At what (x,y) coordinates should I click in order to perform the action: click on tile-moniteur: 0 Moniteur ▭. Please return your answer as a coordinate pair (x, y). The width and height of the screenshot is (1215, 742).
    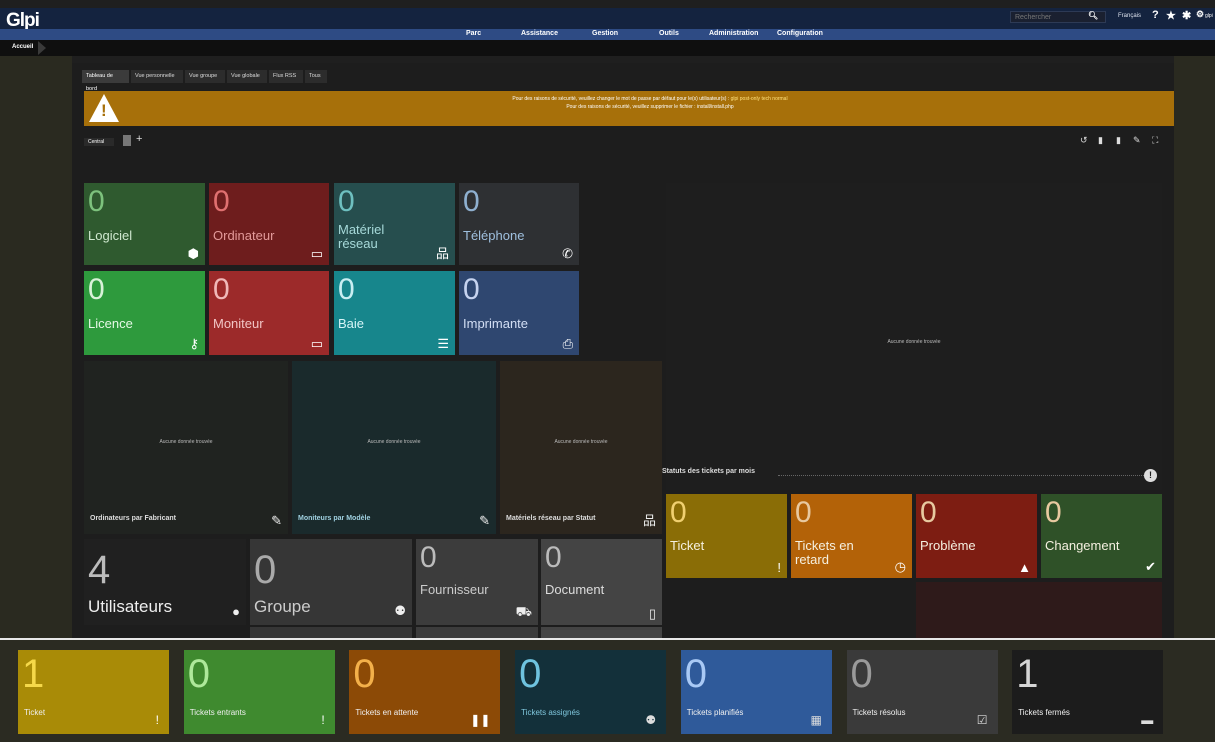
    Looking at the image, I should click on (269, 313).